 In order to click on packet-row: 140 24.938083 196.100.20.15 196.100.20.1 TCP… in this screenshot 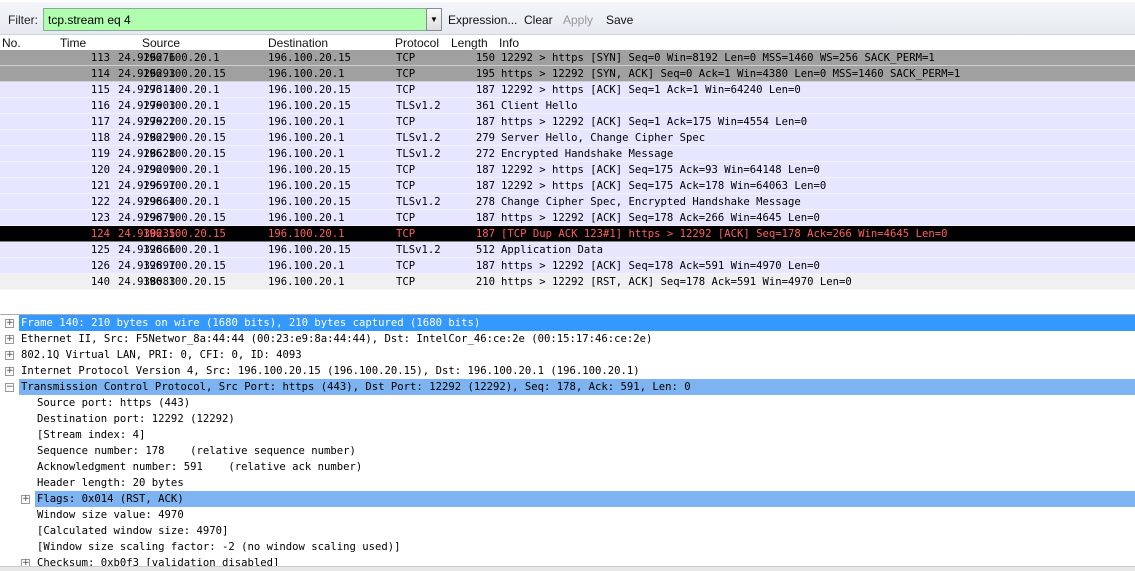, I will do `click(567, 282)`.